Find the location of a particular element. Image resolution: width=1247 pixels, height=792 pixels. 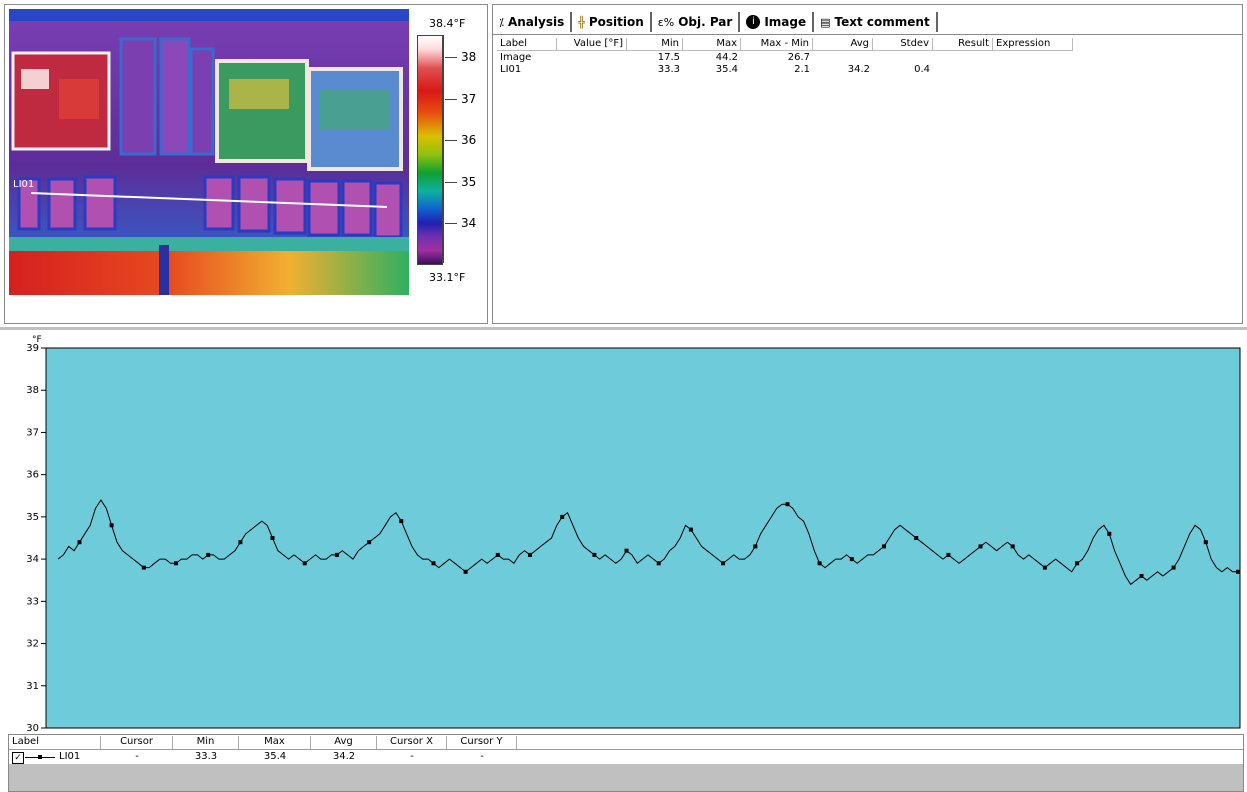

legend-col-cursor-x: Cursor X is located at coordinates (412, 742).